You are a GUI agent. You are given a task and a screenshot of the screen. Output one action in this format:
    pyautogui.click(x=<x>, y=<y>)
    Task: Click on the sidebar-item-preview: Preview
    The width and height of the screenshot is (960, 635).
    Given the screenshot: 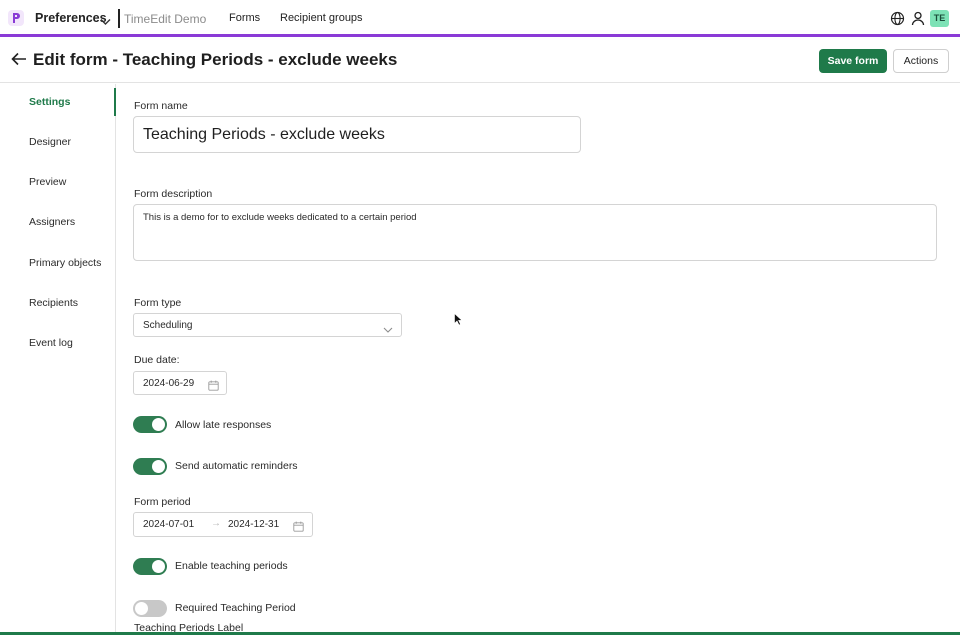 What is the action you would take?
    pyautogui.click(x=47, y=182)
    